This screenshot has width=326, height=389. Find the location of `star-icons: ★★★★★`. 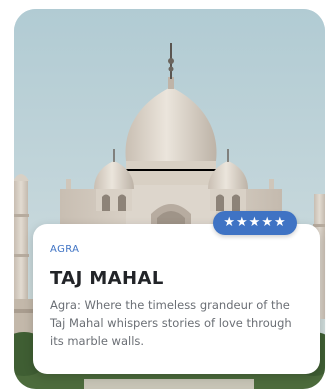

star-icons: ★★★★★ is located at coordinates (255, 222).